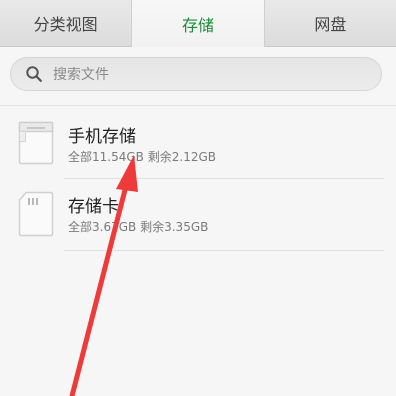 The image size is (396, 396). I want to click on tab-bar: 分类视图 存储 网盘, so click(198, 23).